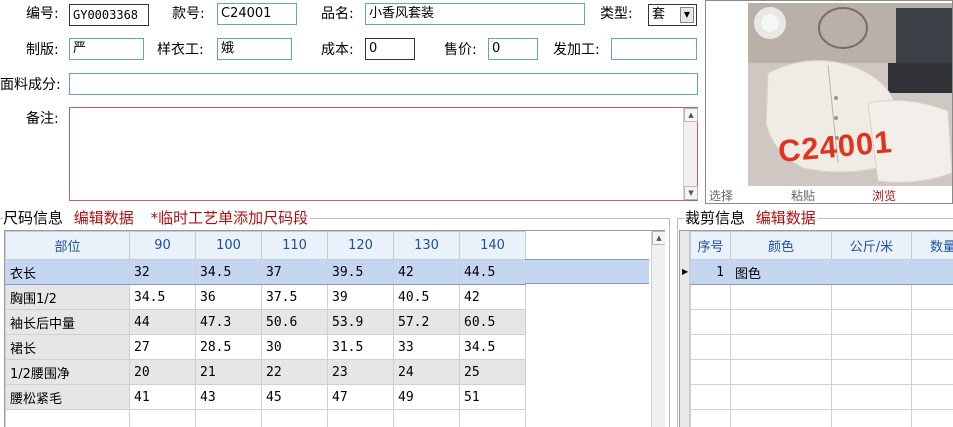  What do you see at coordinates (721, 195) in the screenshot?
I see `select-image-button: 选择` at bounding box center [721, 195].